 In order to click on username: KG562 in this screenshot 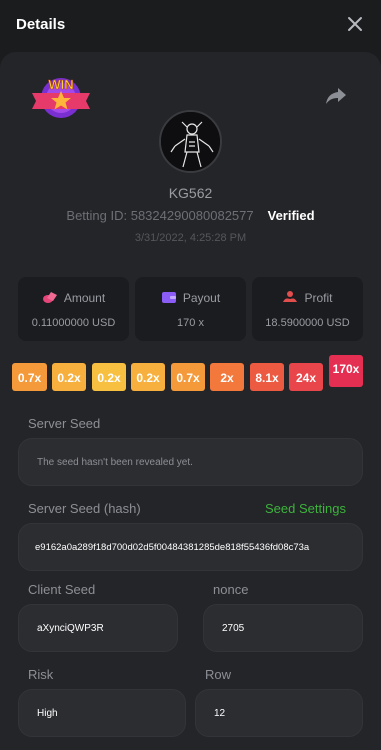, I will do `click(190, 193)`.